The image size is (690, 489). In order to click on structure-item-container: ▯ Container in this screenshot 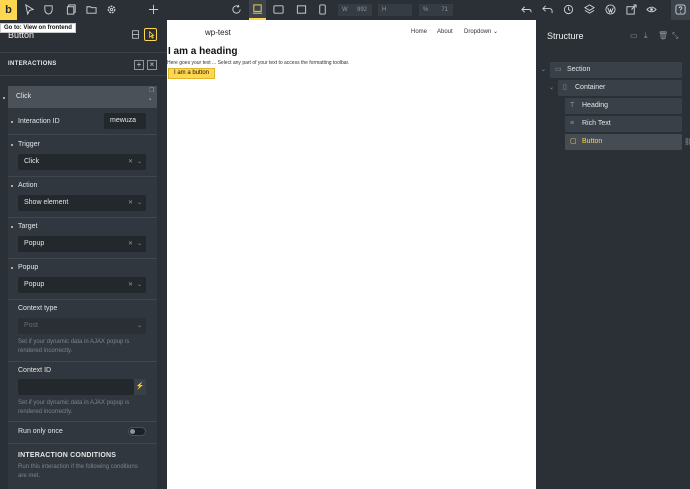, I will do `click(620, 88)`.